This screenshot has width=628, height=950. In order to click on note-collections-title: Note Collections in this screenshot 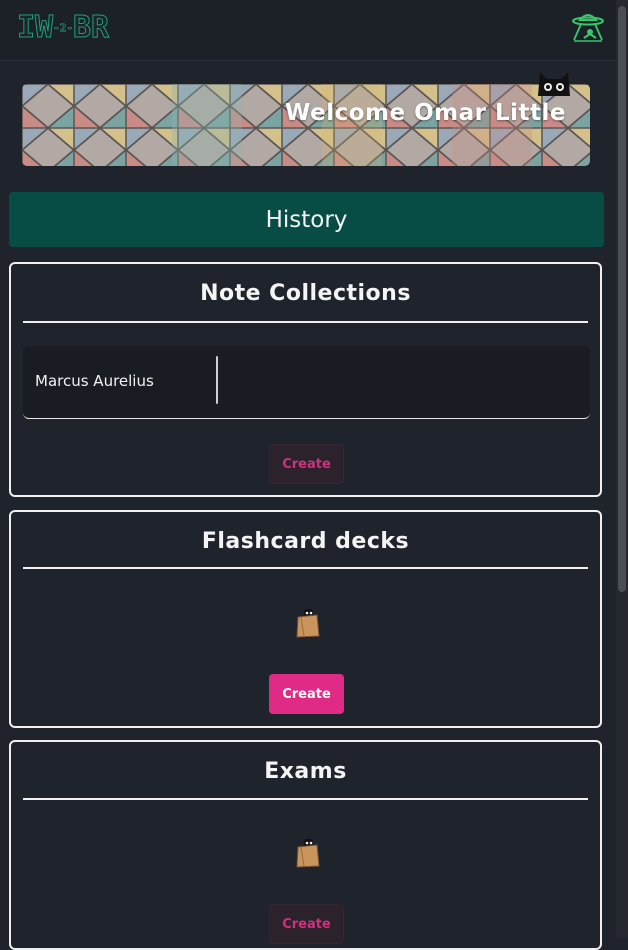, I will do `click(305, 293)`.